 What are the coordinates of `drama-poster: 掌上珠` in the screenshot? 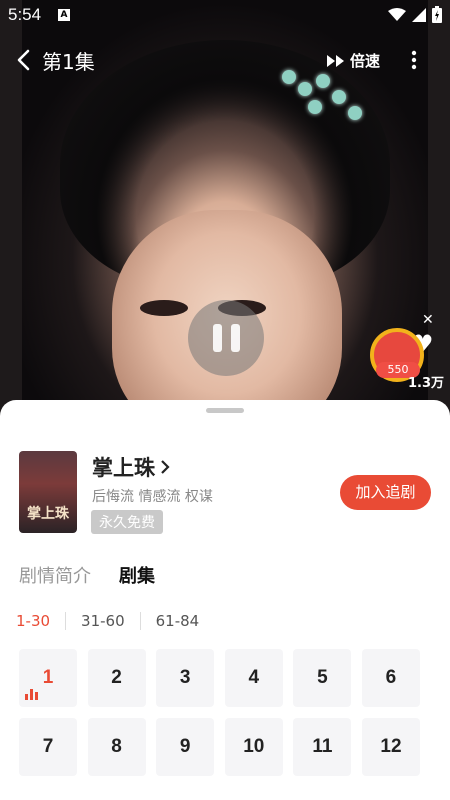 It's located at (48, 492).